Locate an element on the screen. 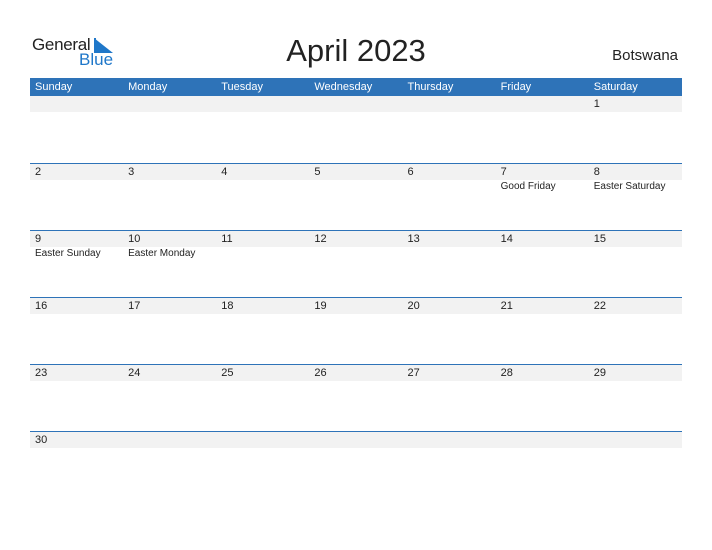  holiday-label: Easter Saturday is located at coordinates (629, 186).